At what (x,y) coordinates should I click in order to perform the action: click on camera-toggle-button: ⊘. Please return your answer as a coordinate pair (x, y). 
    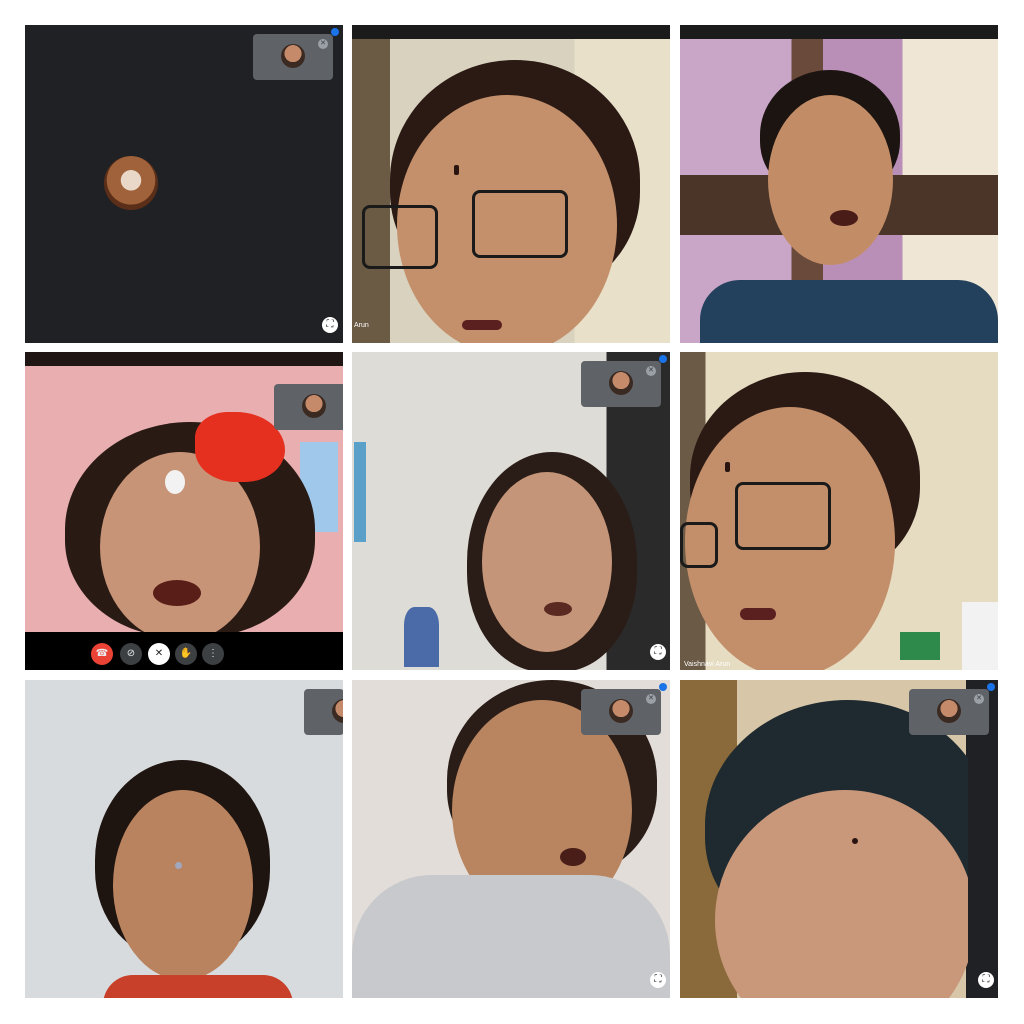
    Looking at the image, I should click on (131, 654).